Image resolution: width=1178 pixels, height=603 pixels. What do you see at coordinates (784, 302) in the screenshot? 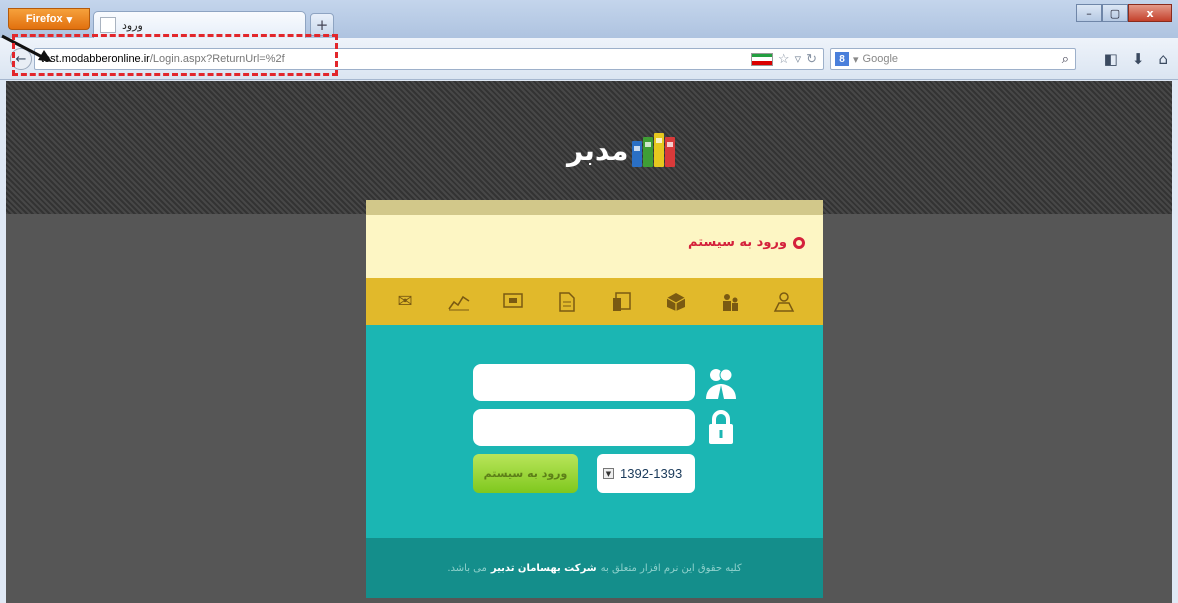
I see `person-icon` at bounding box center [784, 302].